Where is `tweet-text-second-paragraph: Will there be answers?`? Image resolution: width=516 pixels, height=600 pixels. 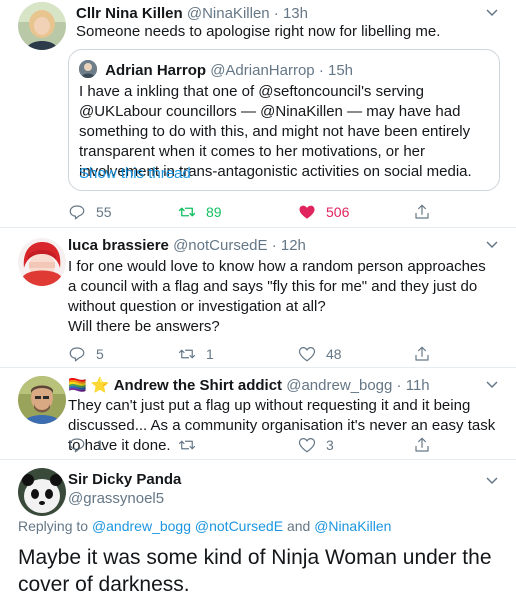
tweet-text-second-paragraph: Will there be answers? is located at coordinates (144, 326).